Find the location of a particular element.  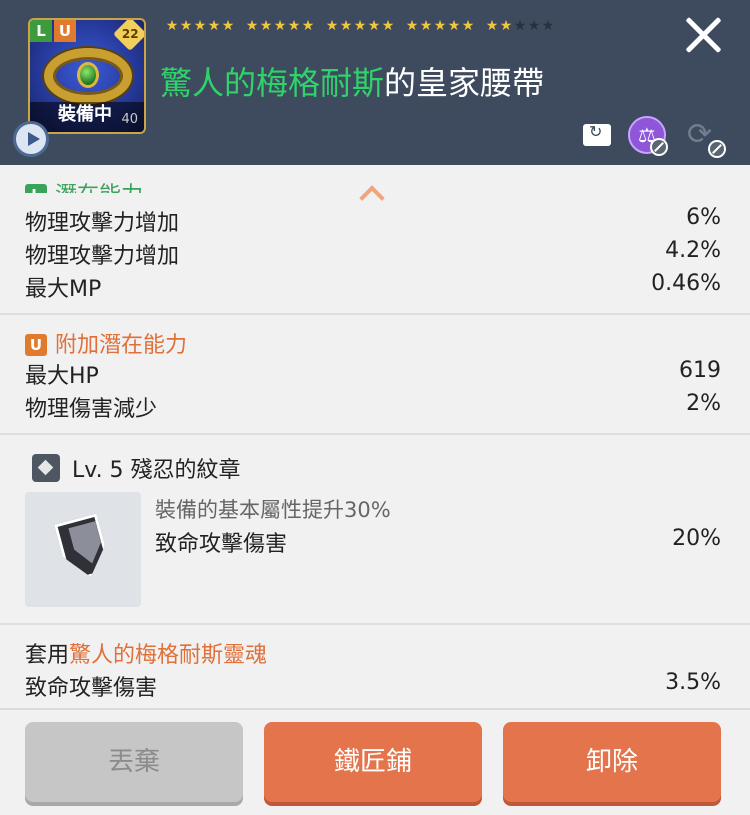

emblem-title: Lv. 5 殘忍的紋章 is located at coordinates (156, 470).